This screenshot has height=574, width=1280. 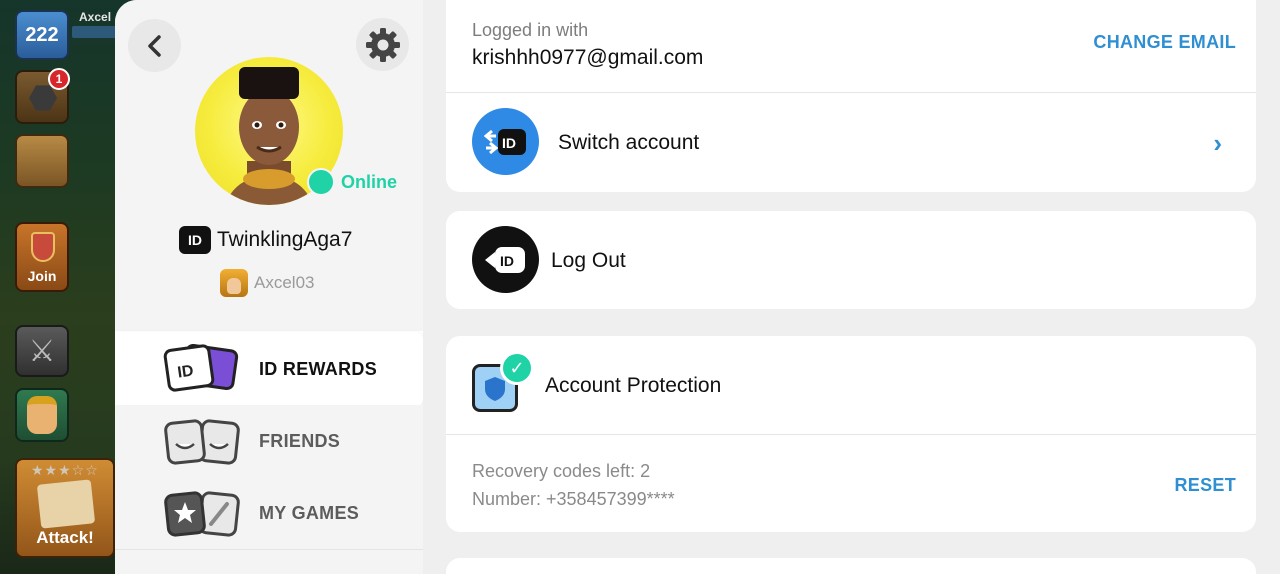 What do you see at coordinates (321, 182) in the screenshot?
I see `online-indicator` at bounding box center [321, 182].